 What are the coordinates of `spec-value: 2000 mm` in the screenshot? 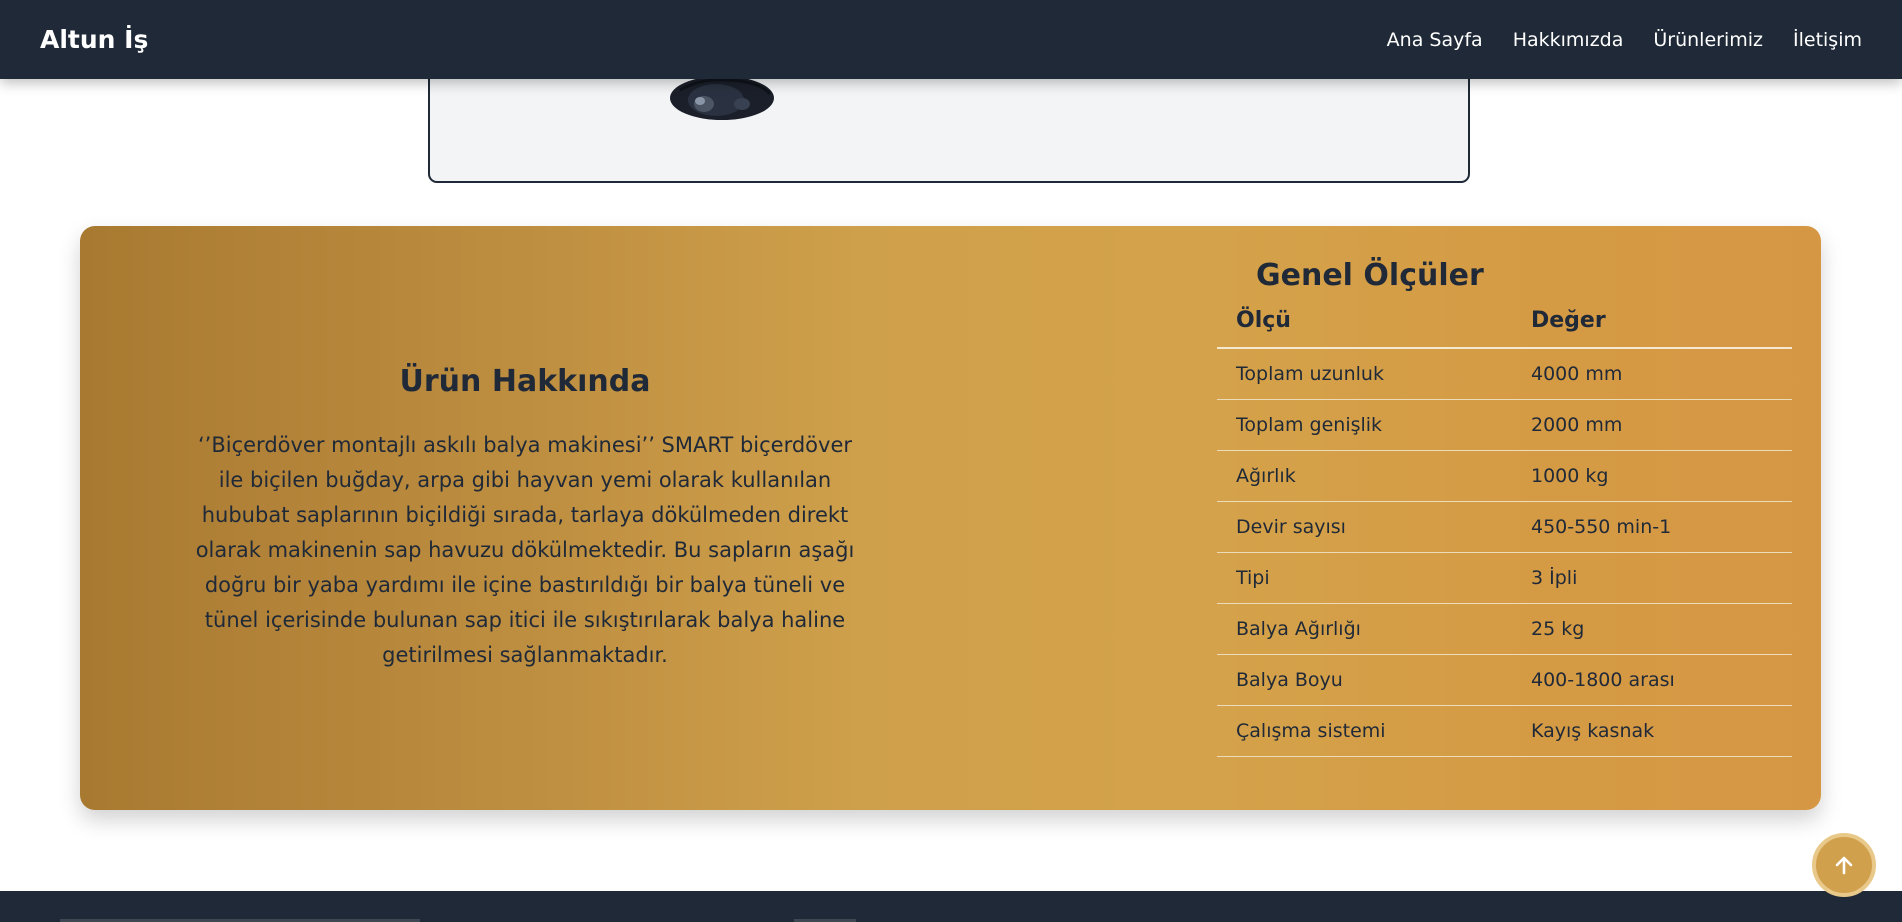 It's located at (1652, 425).